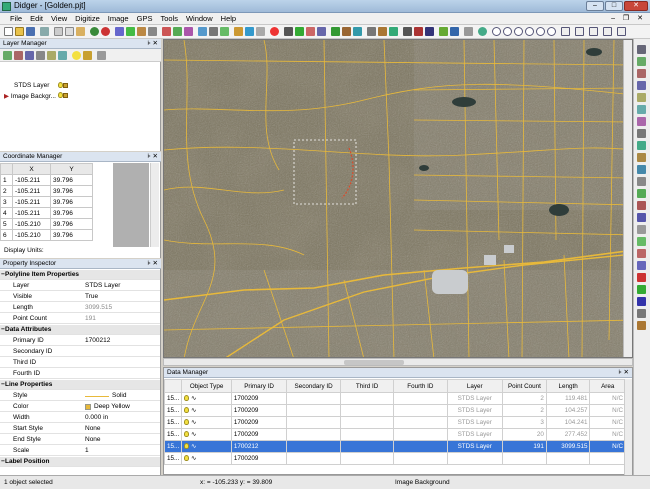 The width and height of the screenshot is (650, 489). I want to click on property-row: End Style None, so click(80, 440).